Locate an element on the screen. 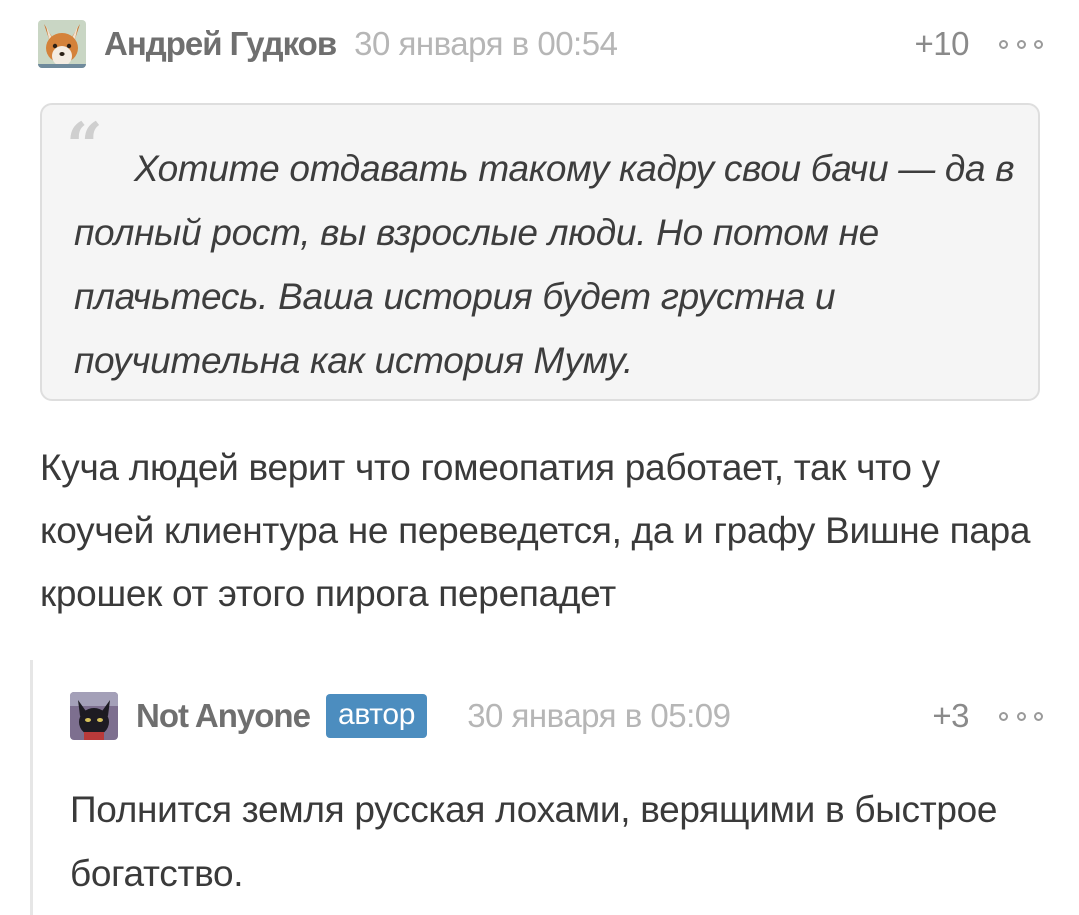 The width and height of the screenshot is (1079, 915). author-badge: автор is located at coordinates (376, 716).